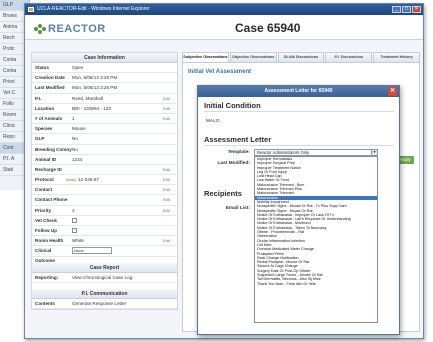 Image resolution: width=433 pixels, height=342 pixels. I want to click on case-info-label: Priority, so click(43, 210).